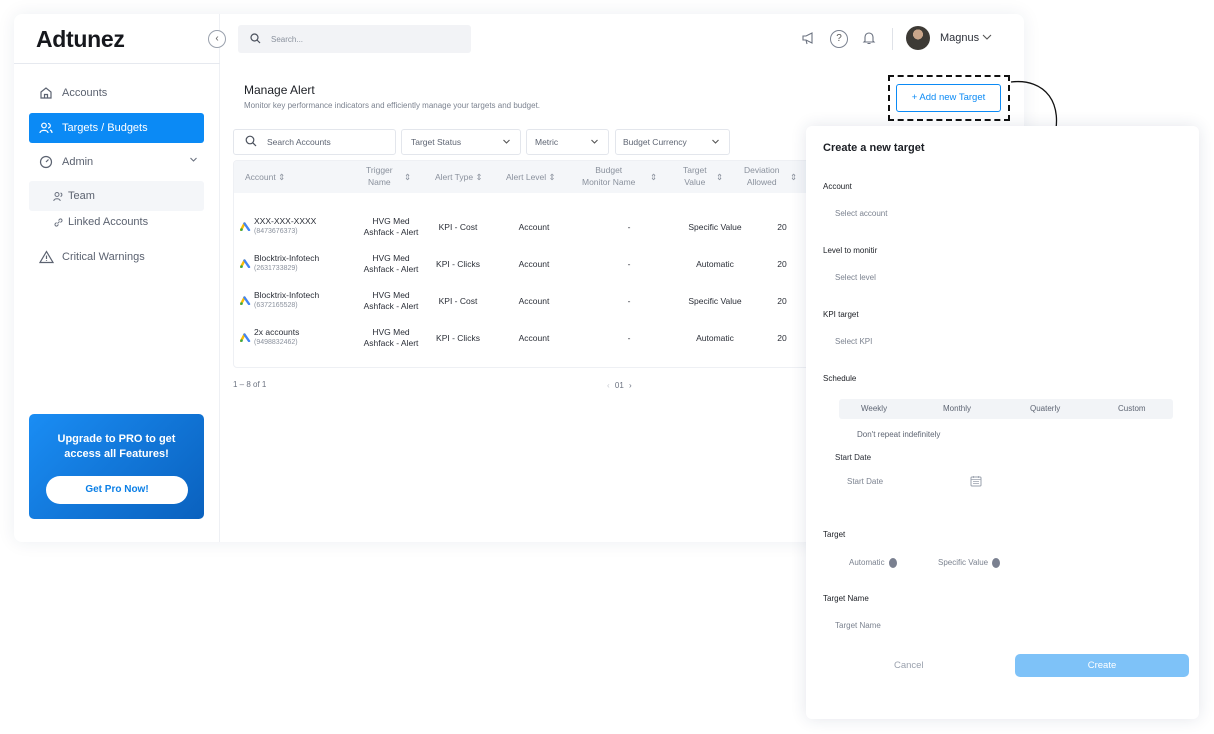  What do you see at coordinates (461, 142) in the screenshot?
I see `target-status-select: Target Status` at bounding box center [461, 142].